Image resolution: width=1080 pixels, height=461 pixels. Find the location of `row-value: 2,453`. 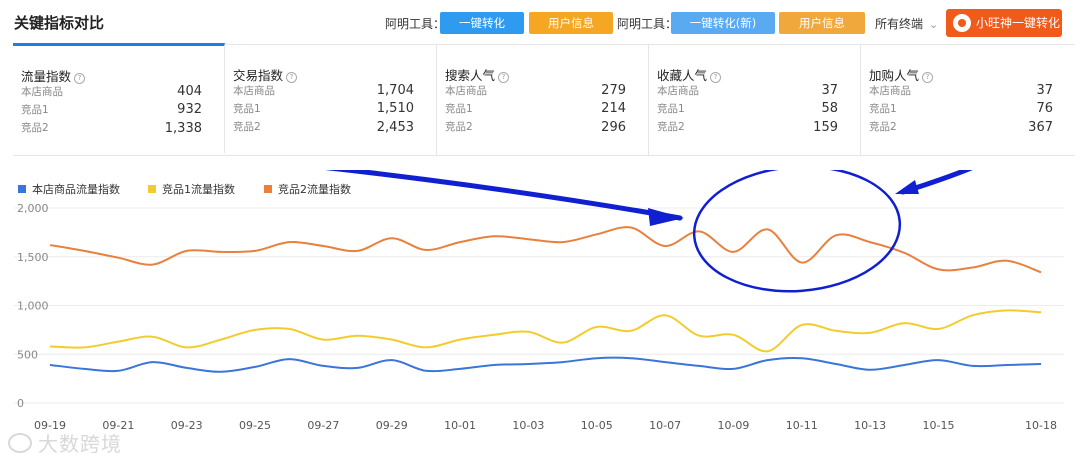

row-value: 2,453 is located at coordinates (395, 127).